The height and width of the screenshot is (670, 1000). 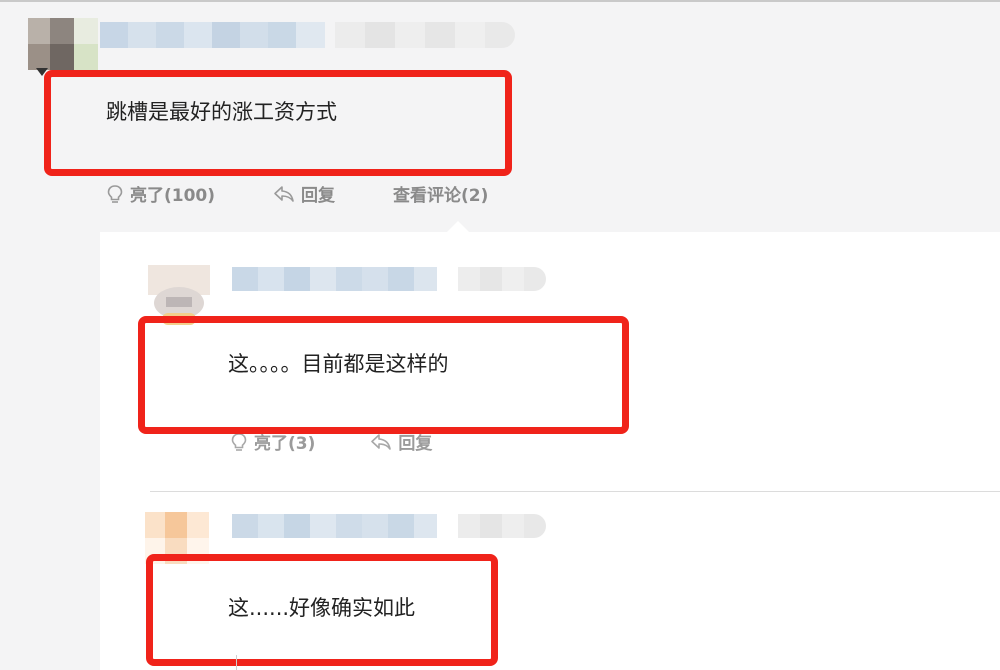 What do you see at coordinates (575, 491) in the screenshot?
I see `reply-divider` at bounding box center [575, 491].